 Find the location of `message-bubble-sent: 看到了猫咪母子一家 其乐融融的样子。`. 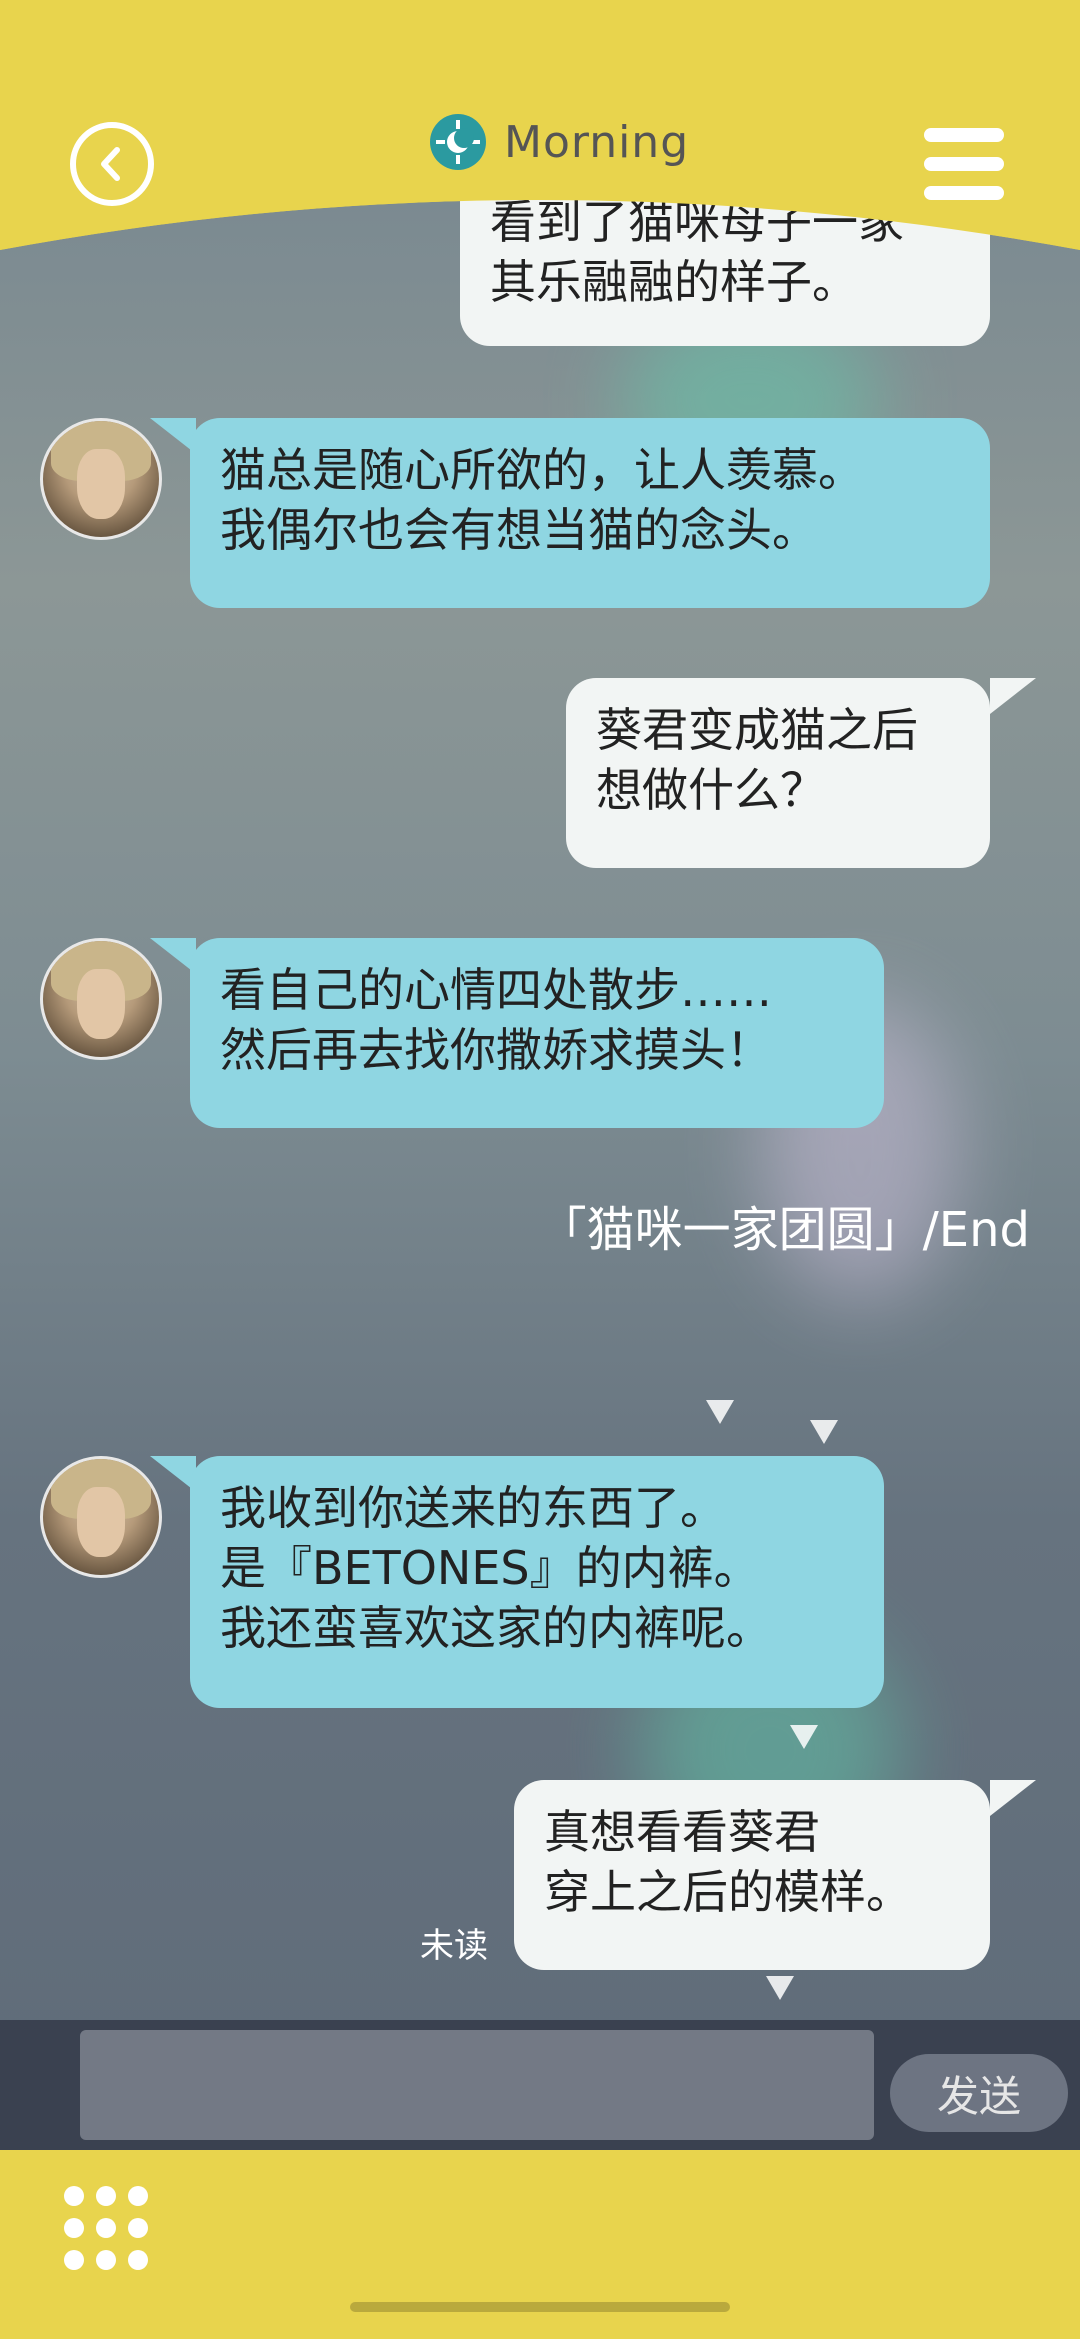

message-bubble-sent: 看到了猫咪母子一家 其乐融融的样子。 is located at coordinates (725, 258).